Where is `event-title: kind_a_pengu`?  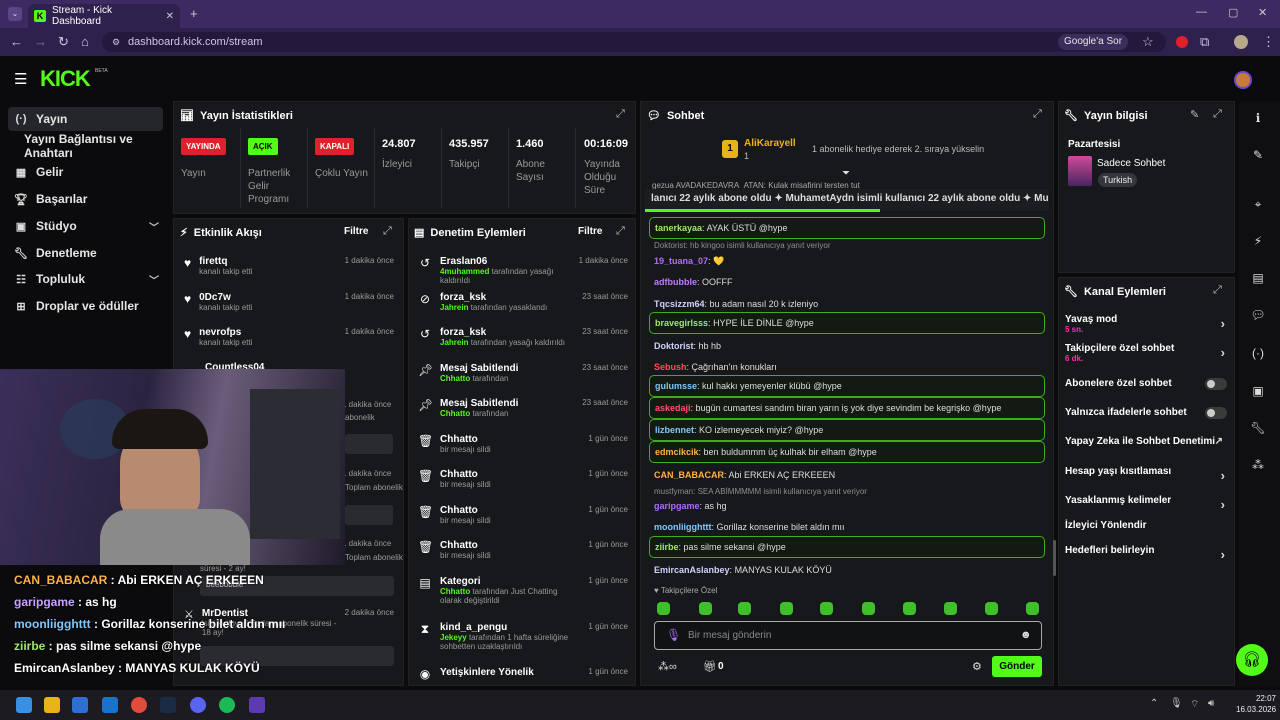 event-title: kind_a_pengu is located at coordinates (510, 627).